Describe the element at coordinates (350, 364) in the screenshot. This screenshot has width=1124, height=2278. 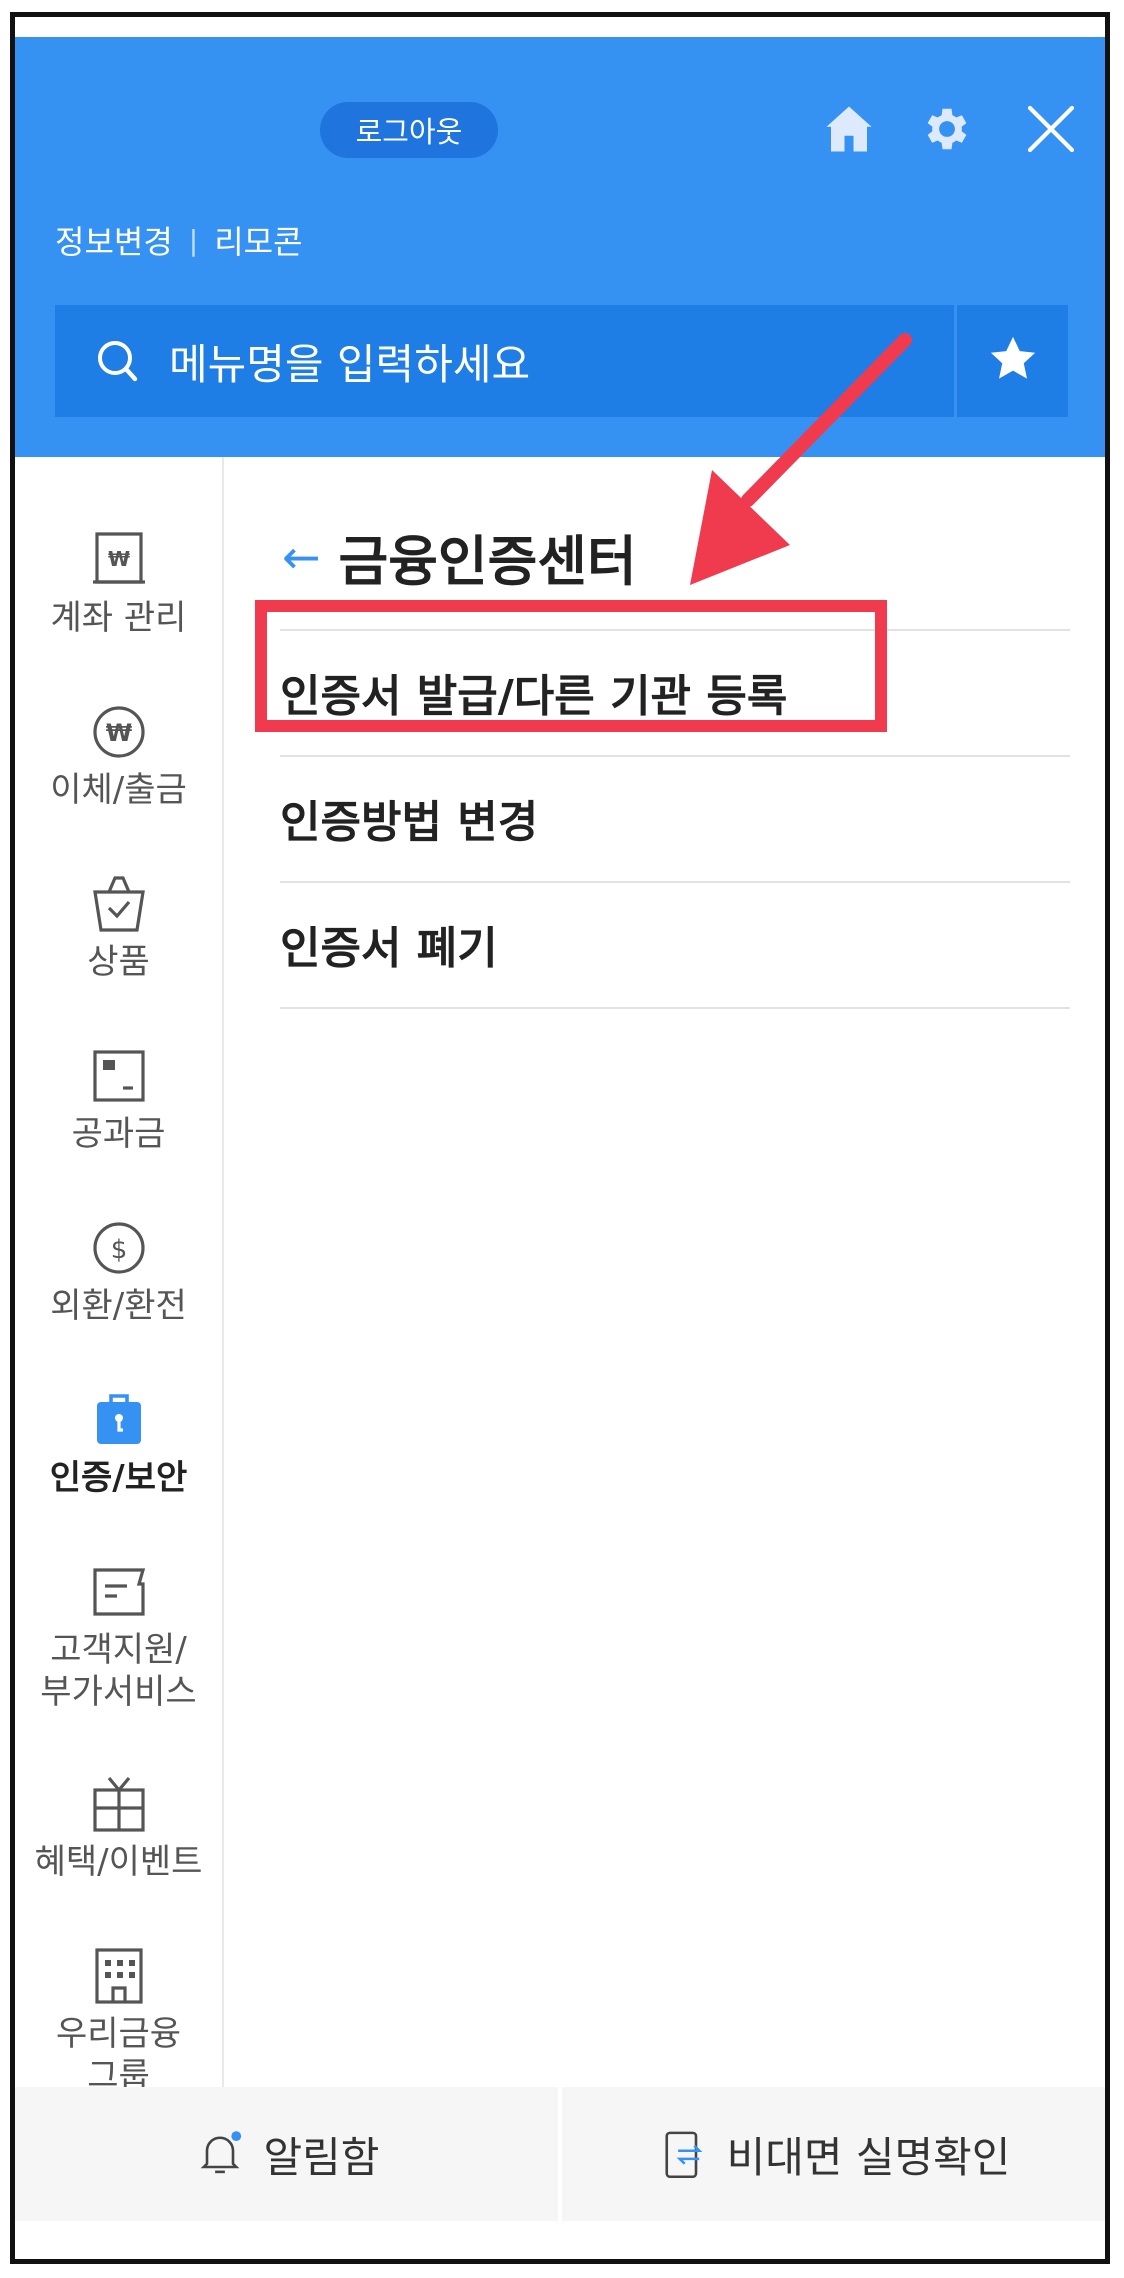
I see `search-placeholder: 메뉴명을 입력하세요` at that location.